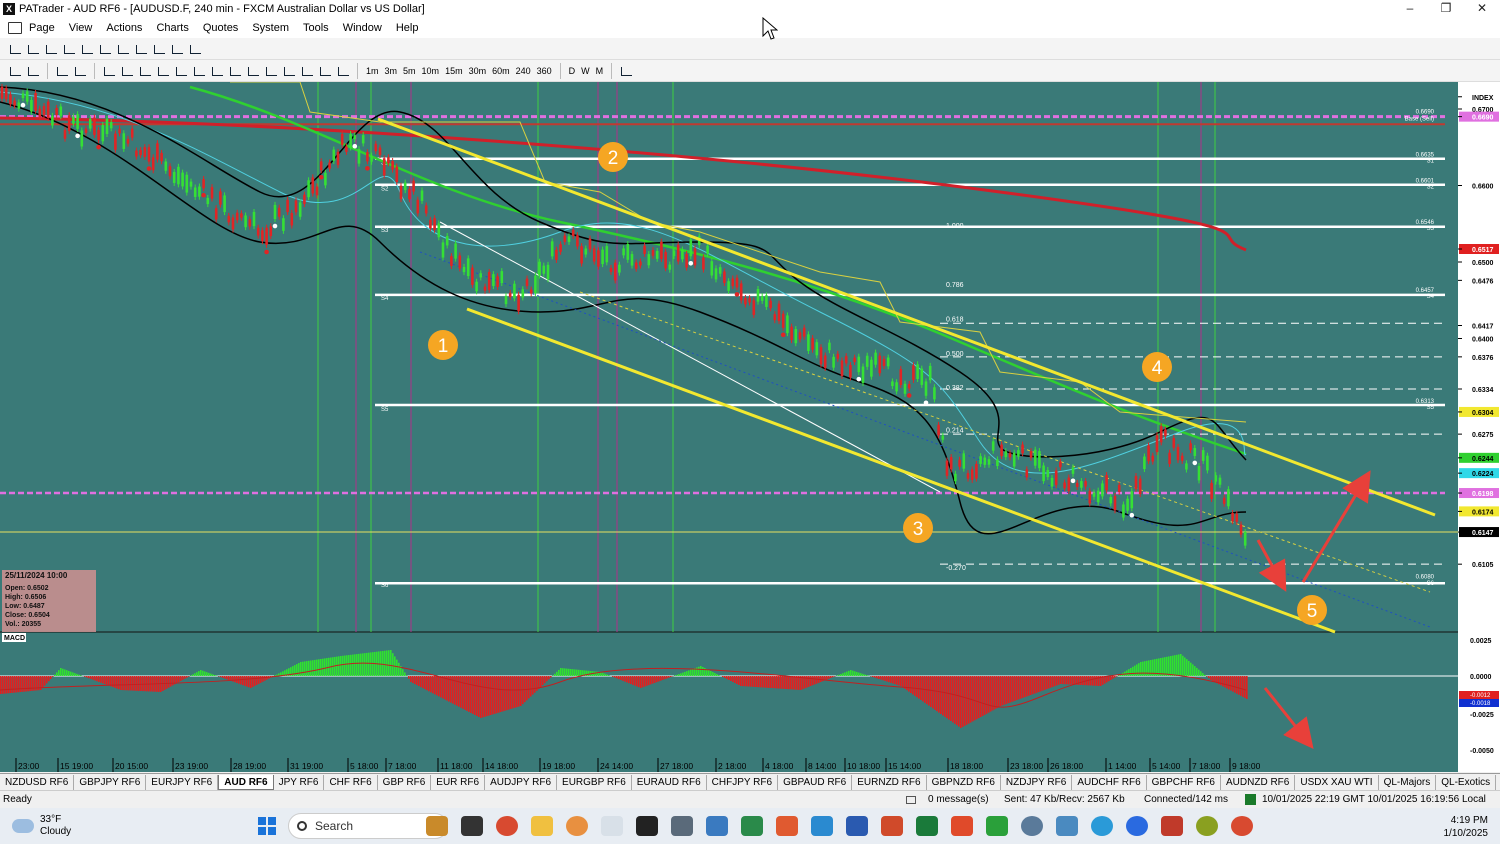 The width and height of the screenshot is (1500, 844). What do you see at coordinates (289, 71) in the screenshot?
I see `cycle-lines-icon` at bounding box center [289, 71].